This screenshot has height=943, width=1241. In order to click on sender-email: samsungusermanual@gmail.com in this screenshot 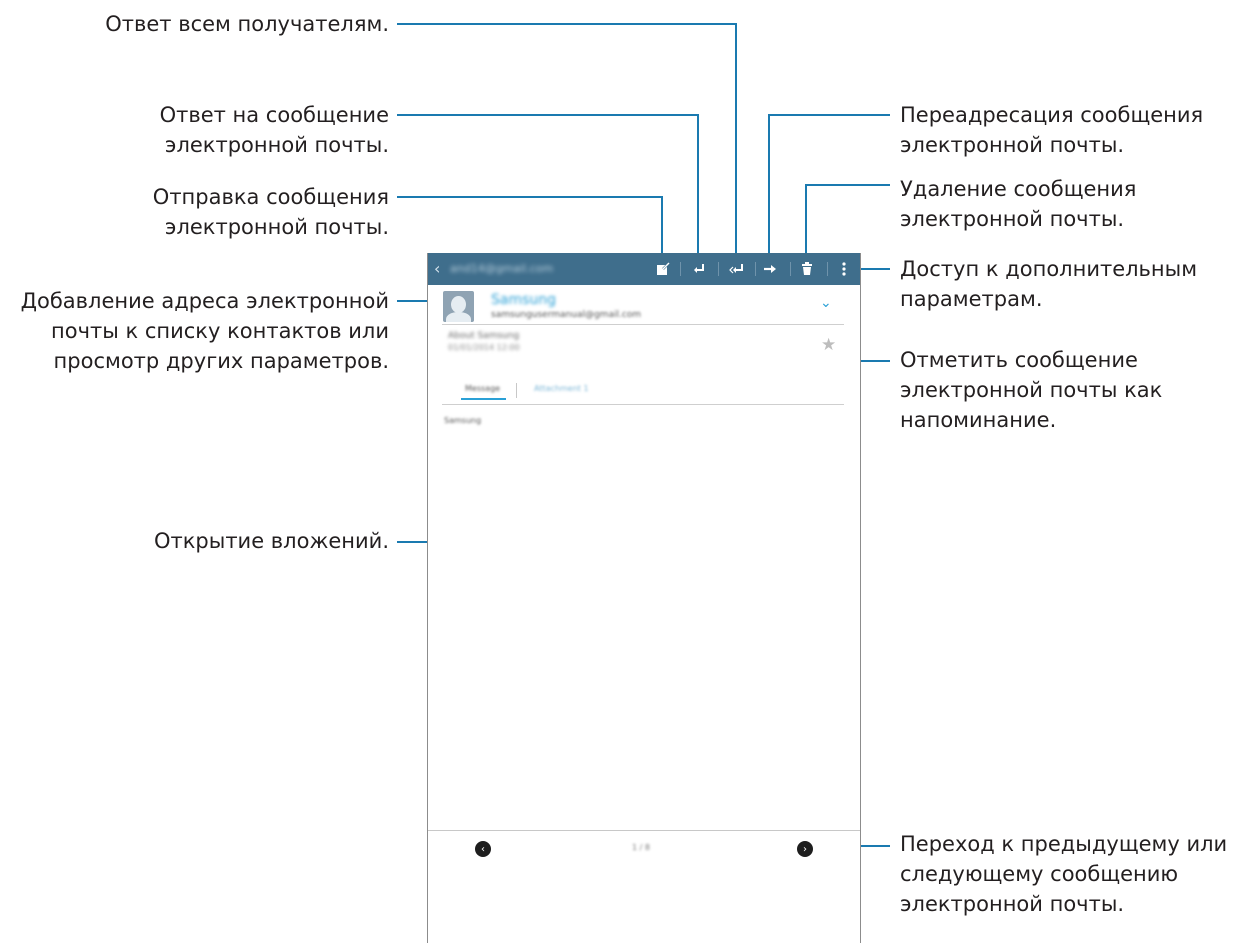, I will do `click(566, 315)`.